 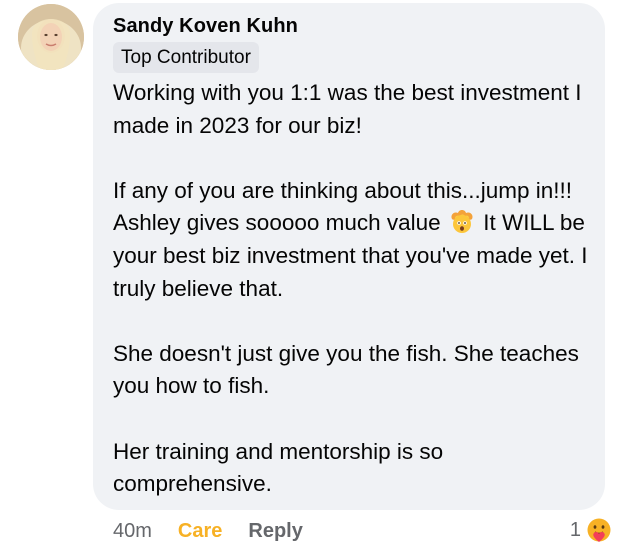 What do you see at coordinates (462, 222) in the screenshot?
I see `exploding-head-emoji-icon` at bounding box center [462, 222].